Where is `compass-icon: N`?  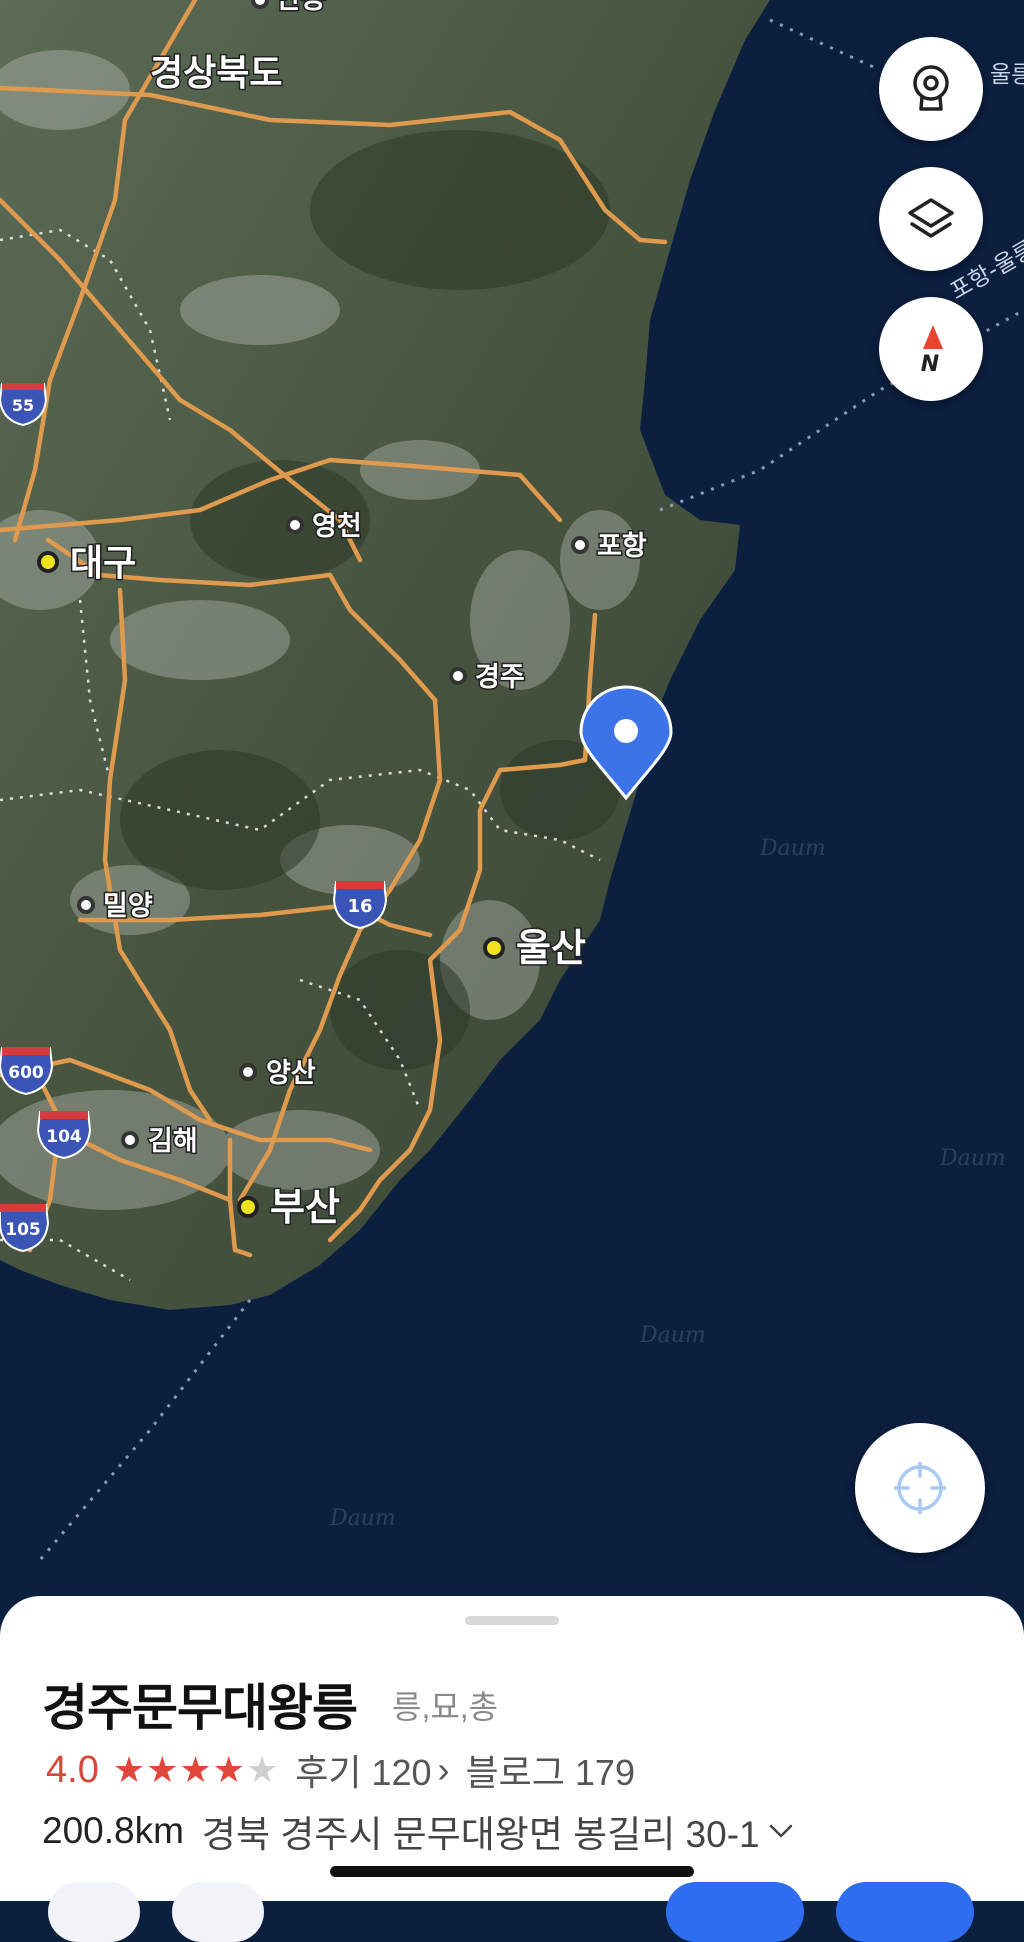
compass-icon: N is located at coordinates (932, 350).